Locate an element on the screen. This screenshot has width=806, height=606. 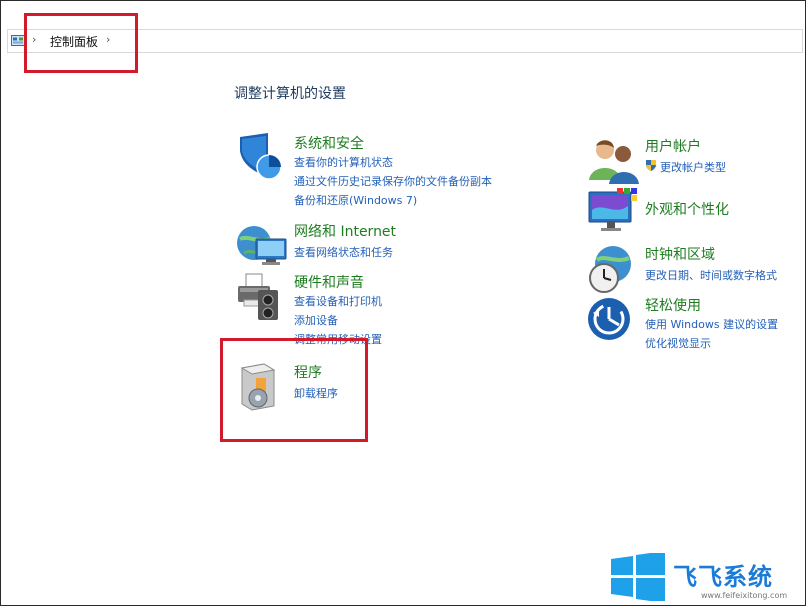
category-link: 查看网络状态和任务 is located at coordinates (343, 252).